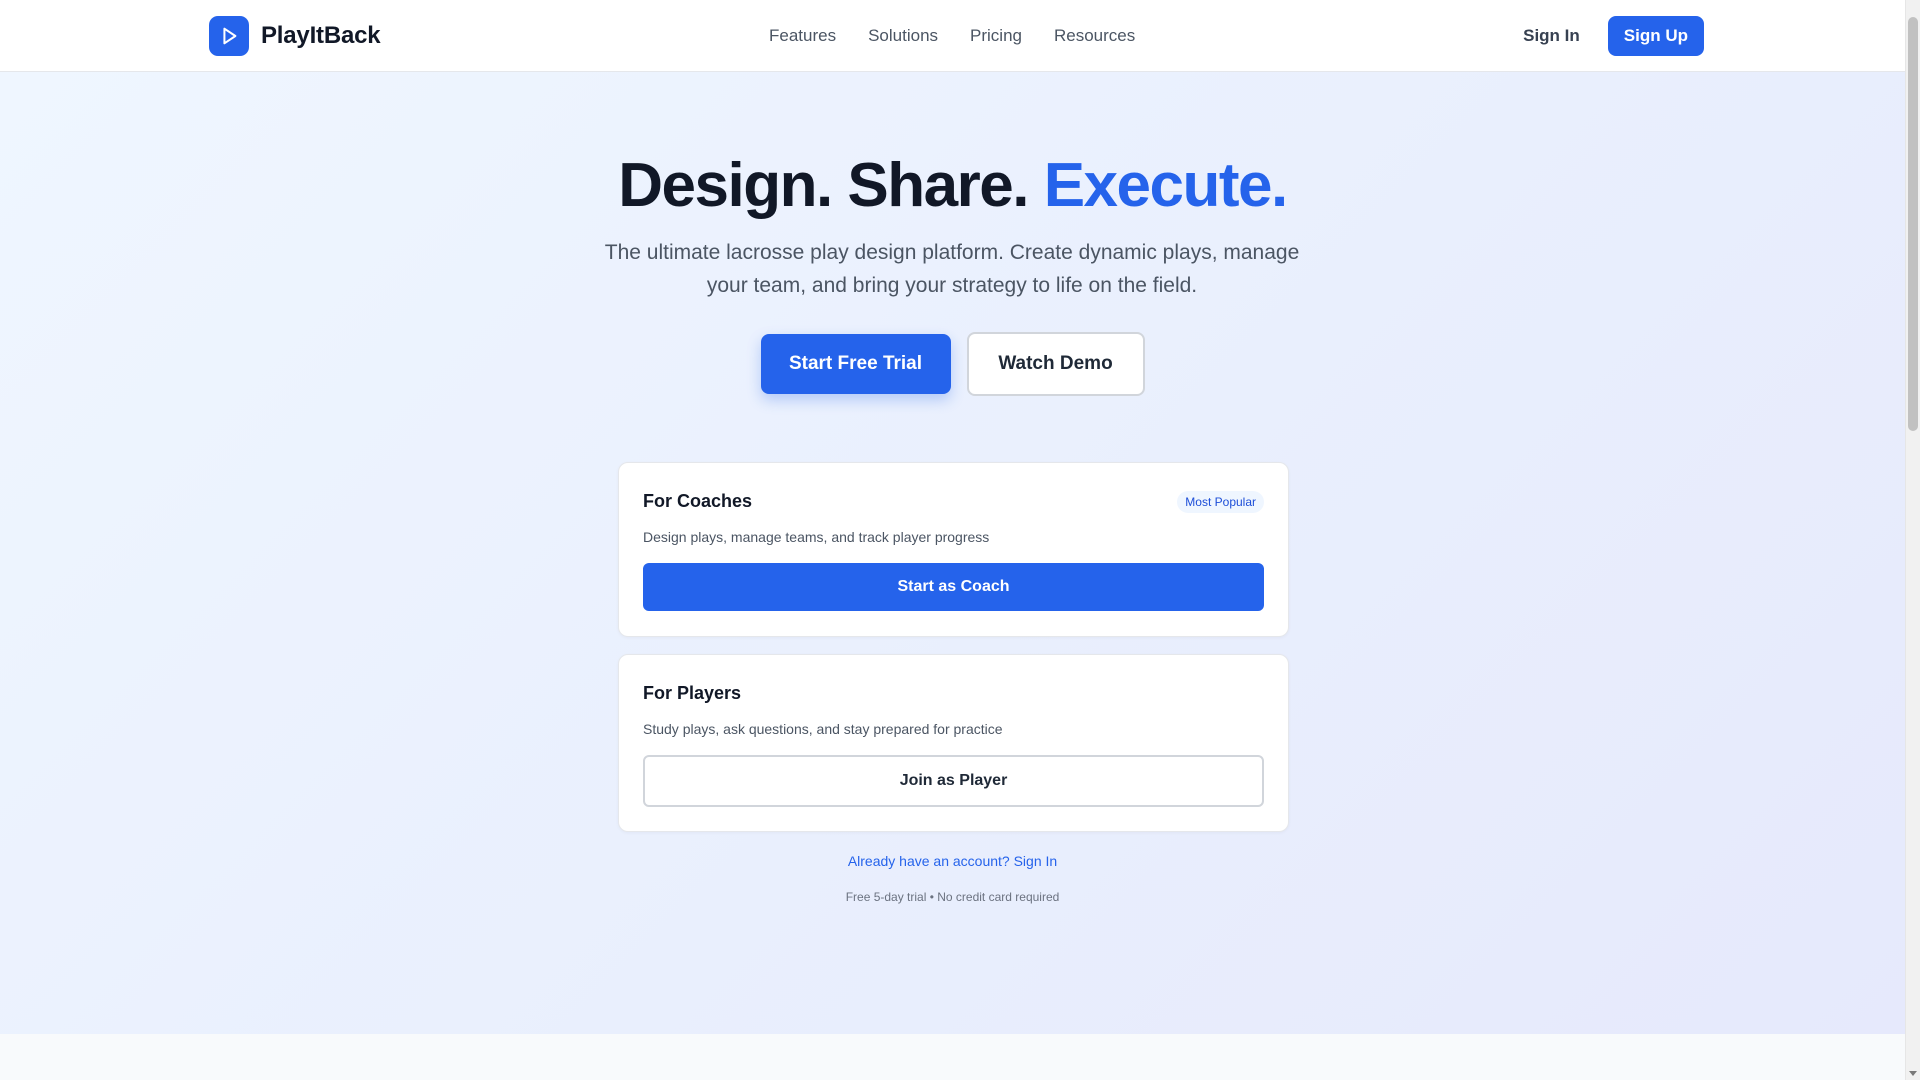 The height and width of the screenshot is (1080, 1920). I want to click on nav-pricing: Pricing, so click(996, 36).